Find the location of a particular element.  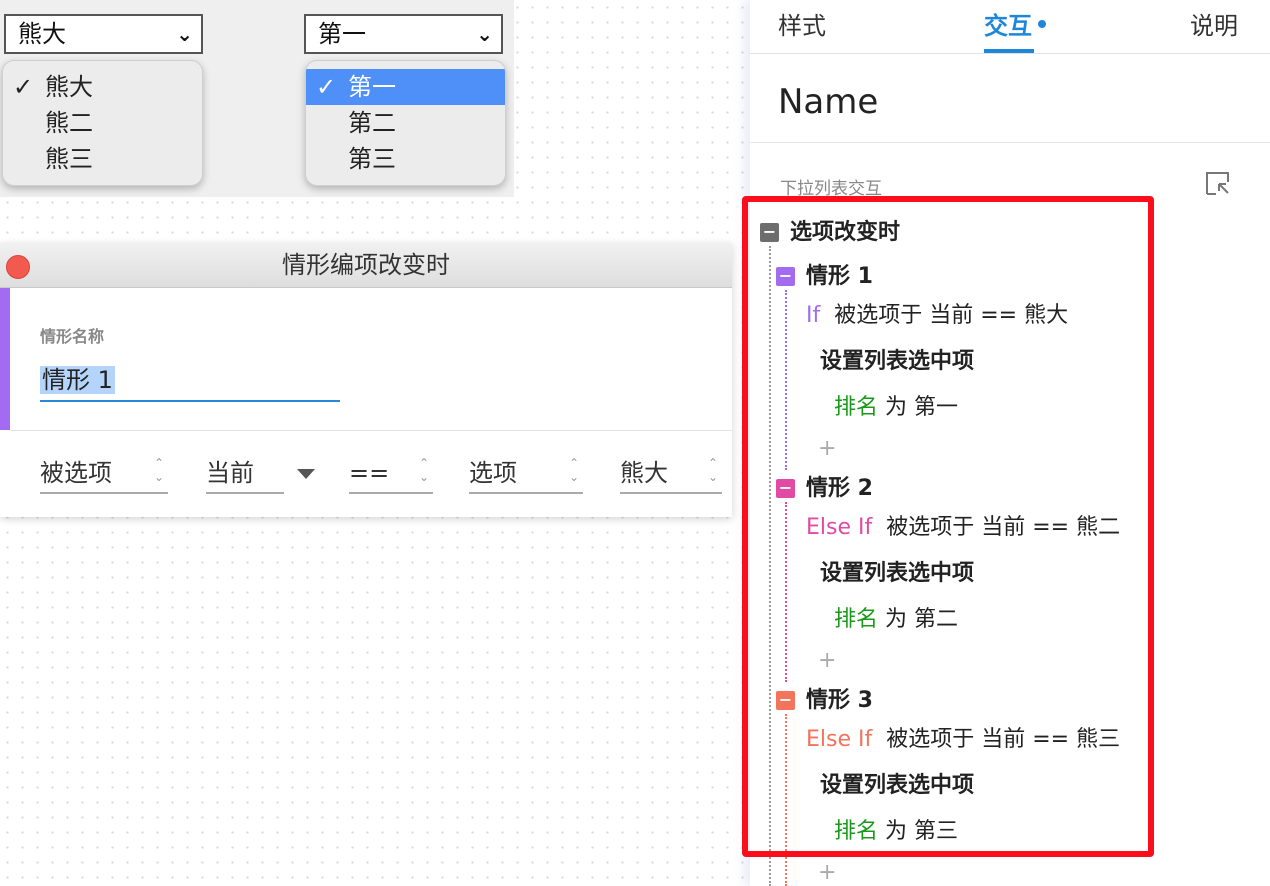

case-name-value: 情形 1 is located at coordinates (77, 380).